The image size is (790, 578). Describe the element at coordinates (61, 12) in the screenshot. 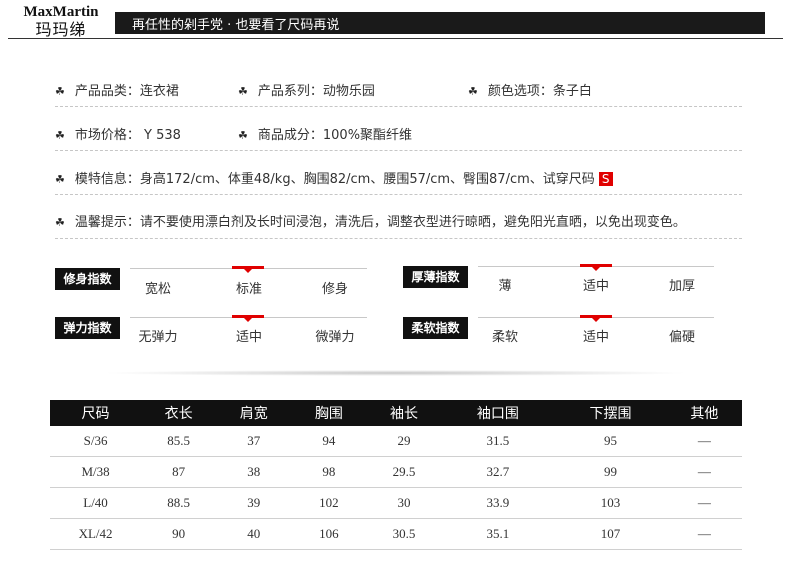

I see `brand-name-en: MaxMartin` at that location.